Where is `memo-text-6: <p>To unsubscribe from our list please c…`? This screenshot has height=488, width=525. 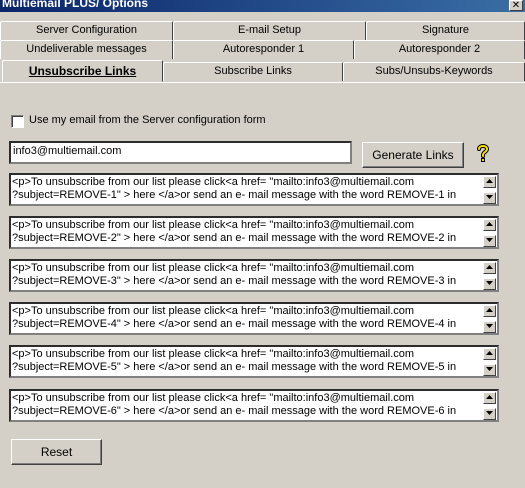 memo-text-6: <p>To unsubscribe from our list please c… is located at coordinates (247, 405).